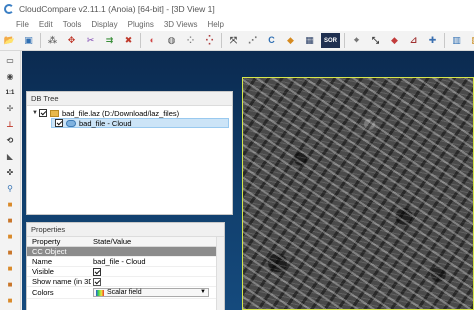 Image resolution: width=474 pixels, height=310 pixels. Describe the element at coordinates (375, 40) in the screenshot. I see `measure-icon: ⤡` at that location.